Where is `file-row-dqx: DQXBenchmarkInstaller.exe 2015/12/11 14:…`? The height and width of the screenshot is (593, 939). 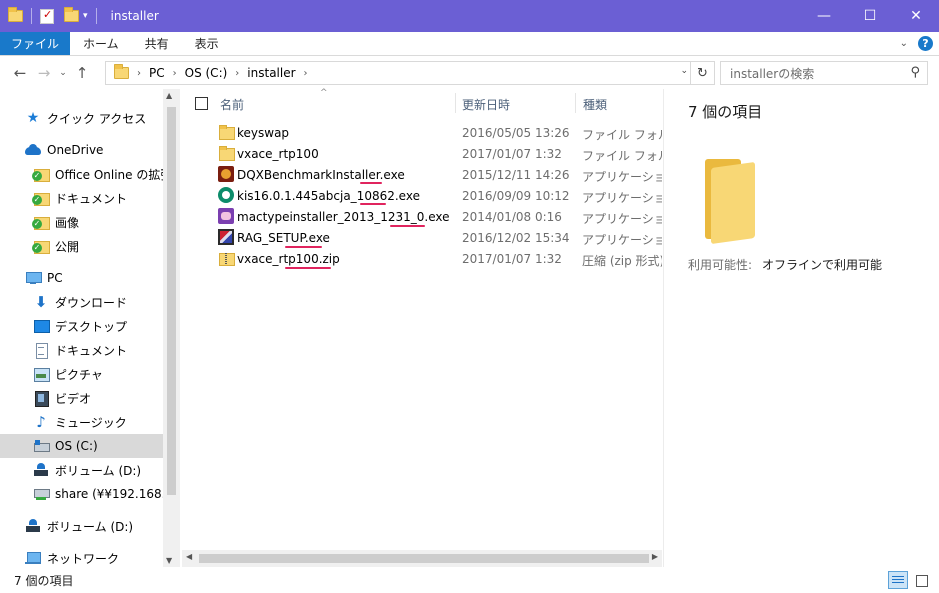
file-row-dqx: DQXBenchmarkInstaller.exe 2015/12/11 14:… is located at coordinates (422, 174).